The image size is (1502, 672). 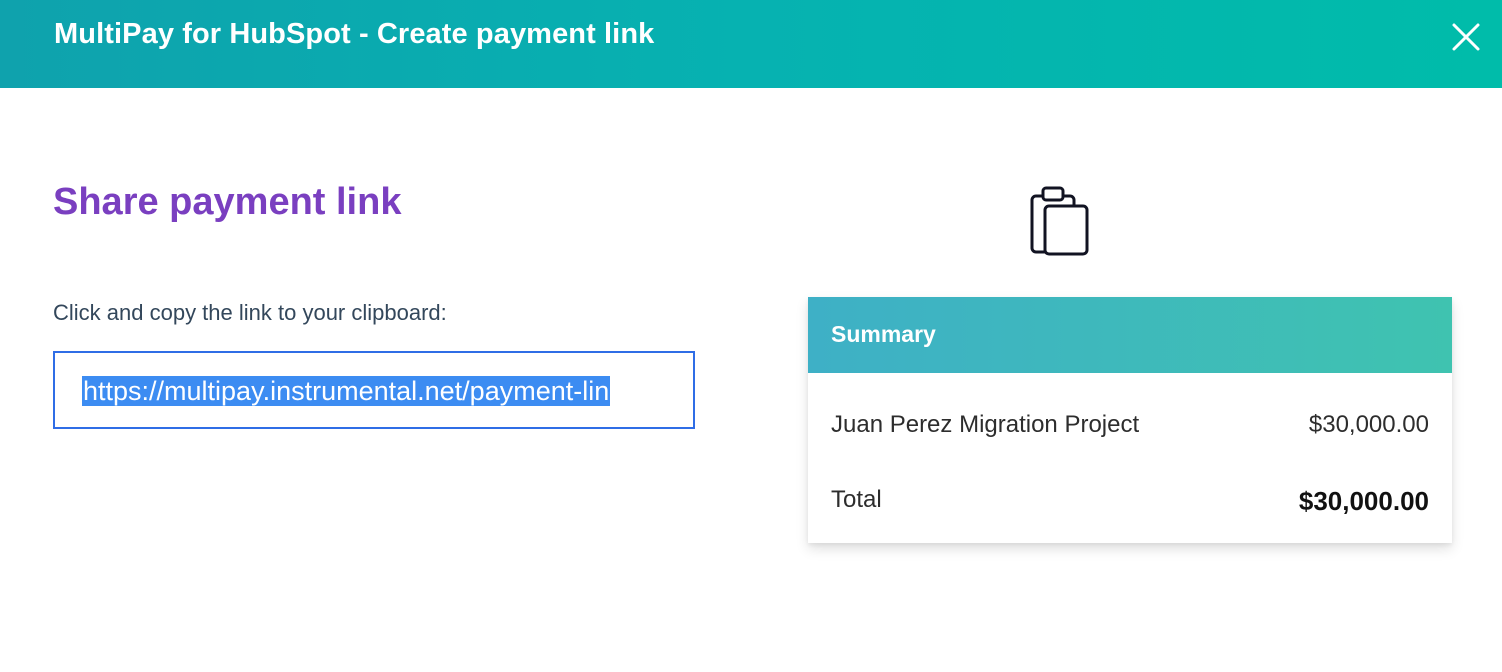 I want to click on close-icon, so click(x=1466, y=37).